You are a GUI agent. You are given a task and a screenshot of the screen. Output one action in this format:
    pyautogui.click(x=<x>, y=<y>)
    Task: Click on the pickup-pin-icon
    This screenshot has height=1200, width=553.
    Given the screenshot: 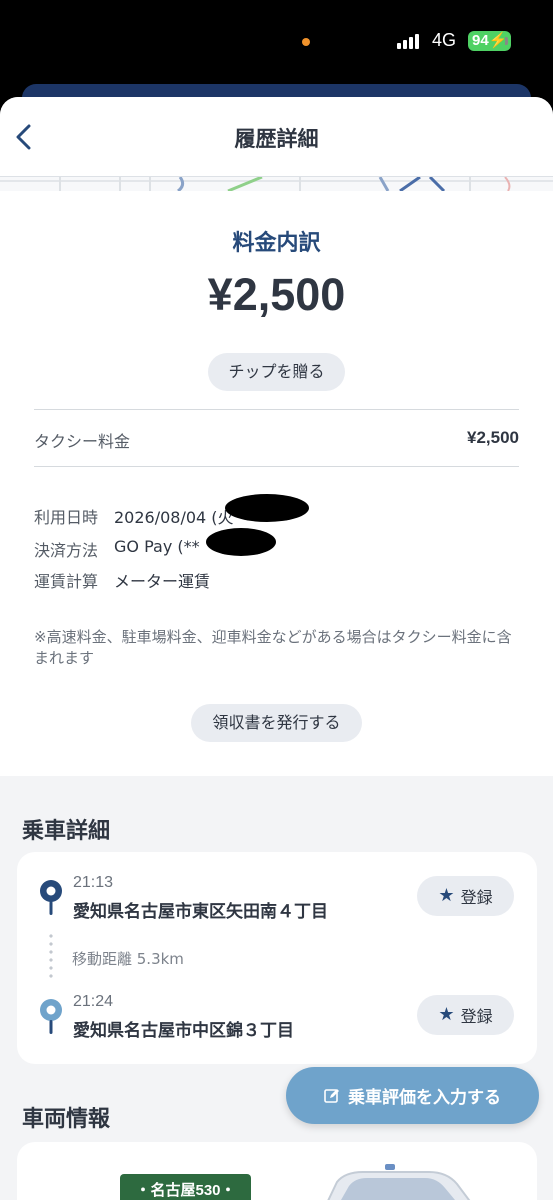 What is the action you would take?
    pyautogui.click(x=51, y=897)
    